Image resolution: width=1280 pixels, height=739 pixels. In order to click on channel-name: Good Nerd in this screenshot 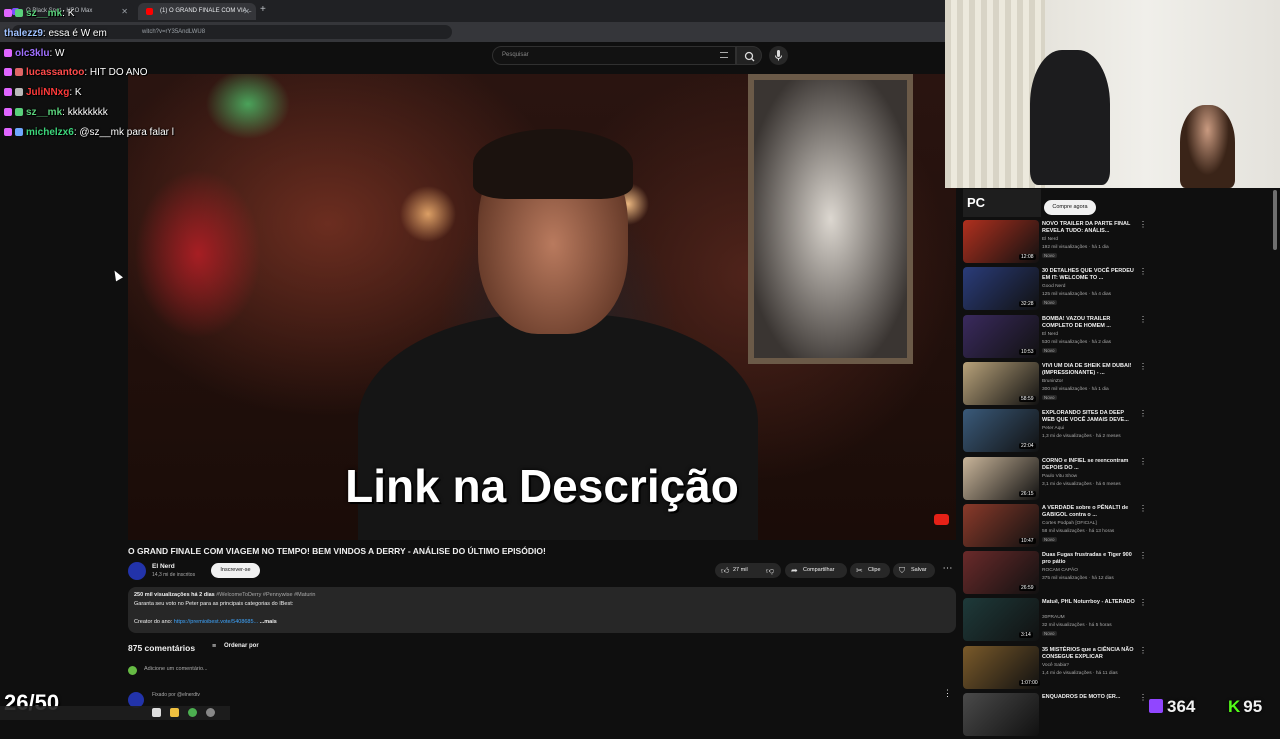, I will do `click(1053, 286)`.